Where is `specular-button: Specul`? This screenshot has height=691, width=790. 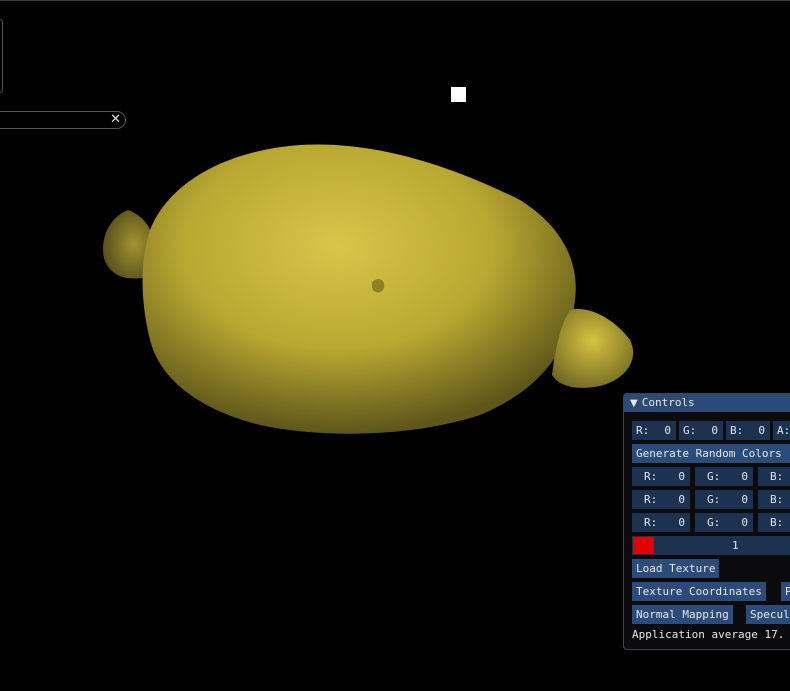 specular-button: Specul is located at coordinates (768, 614).